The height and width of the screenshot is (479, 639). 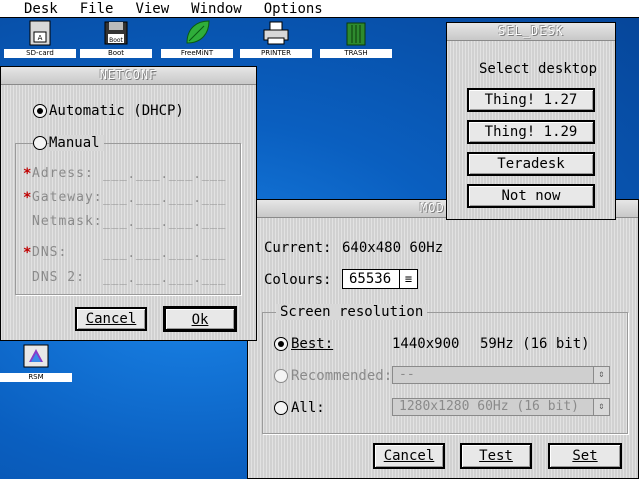 I want to click on mode-set-button: Set, so click(x=585, y=456).